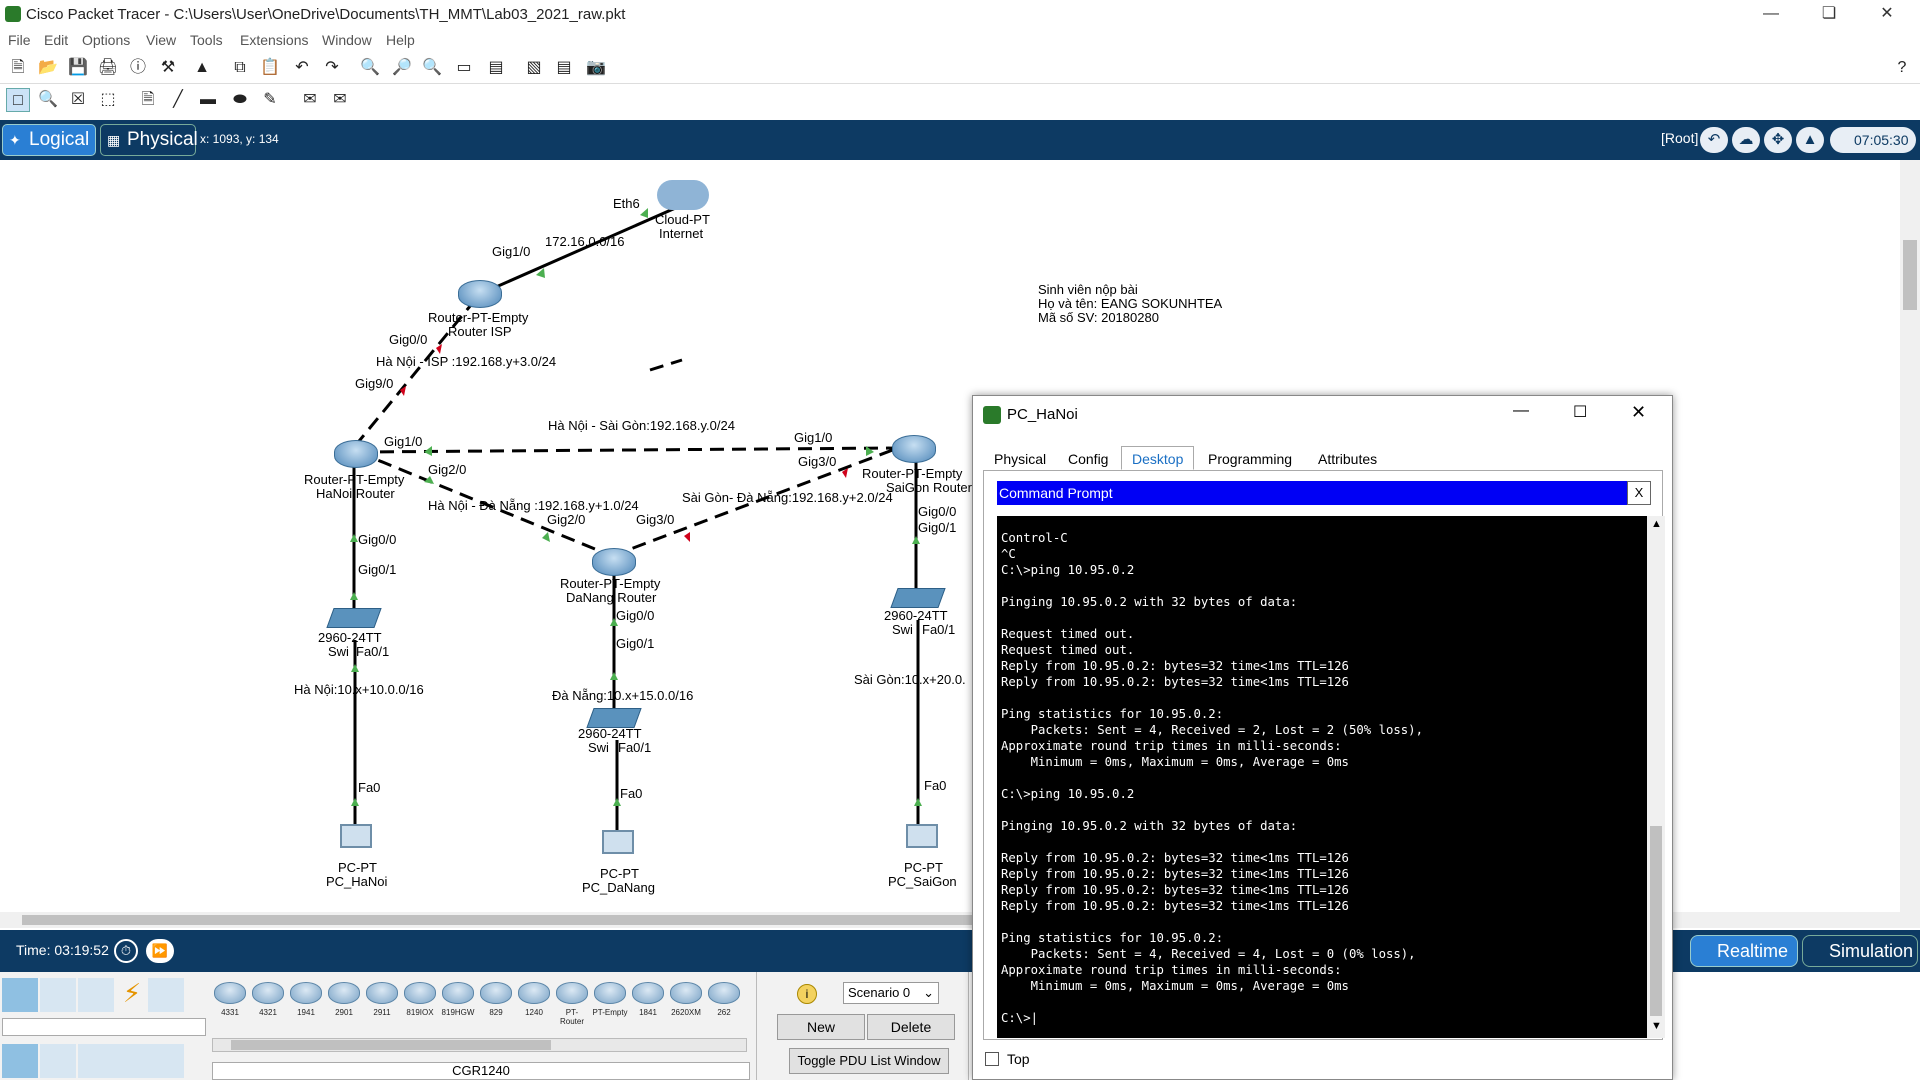  I want to click on restore-button: ❏, so click(1829, 15).